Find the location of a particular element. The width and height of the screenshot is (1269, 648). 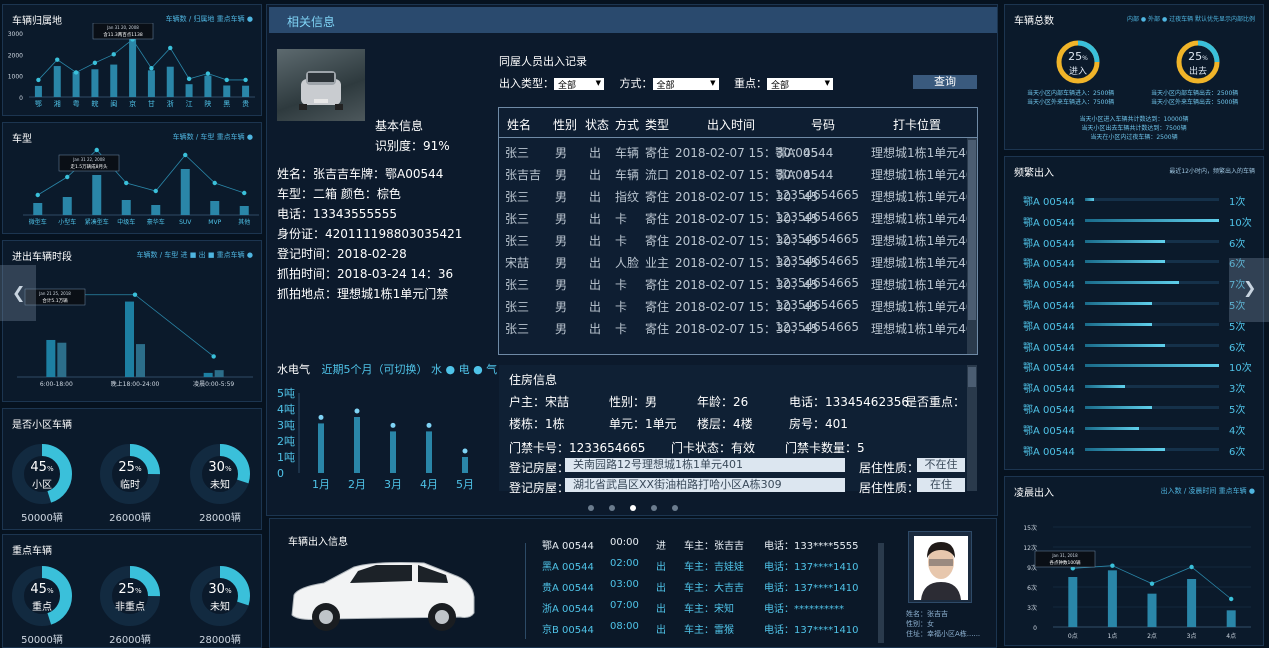

records-header-cell: 打卡位置 is located at coordinates (917, 124).